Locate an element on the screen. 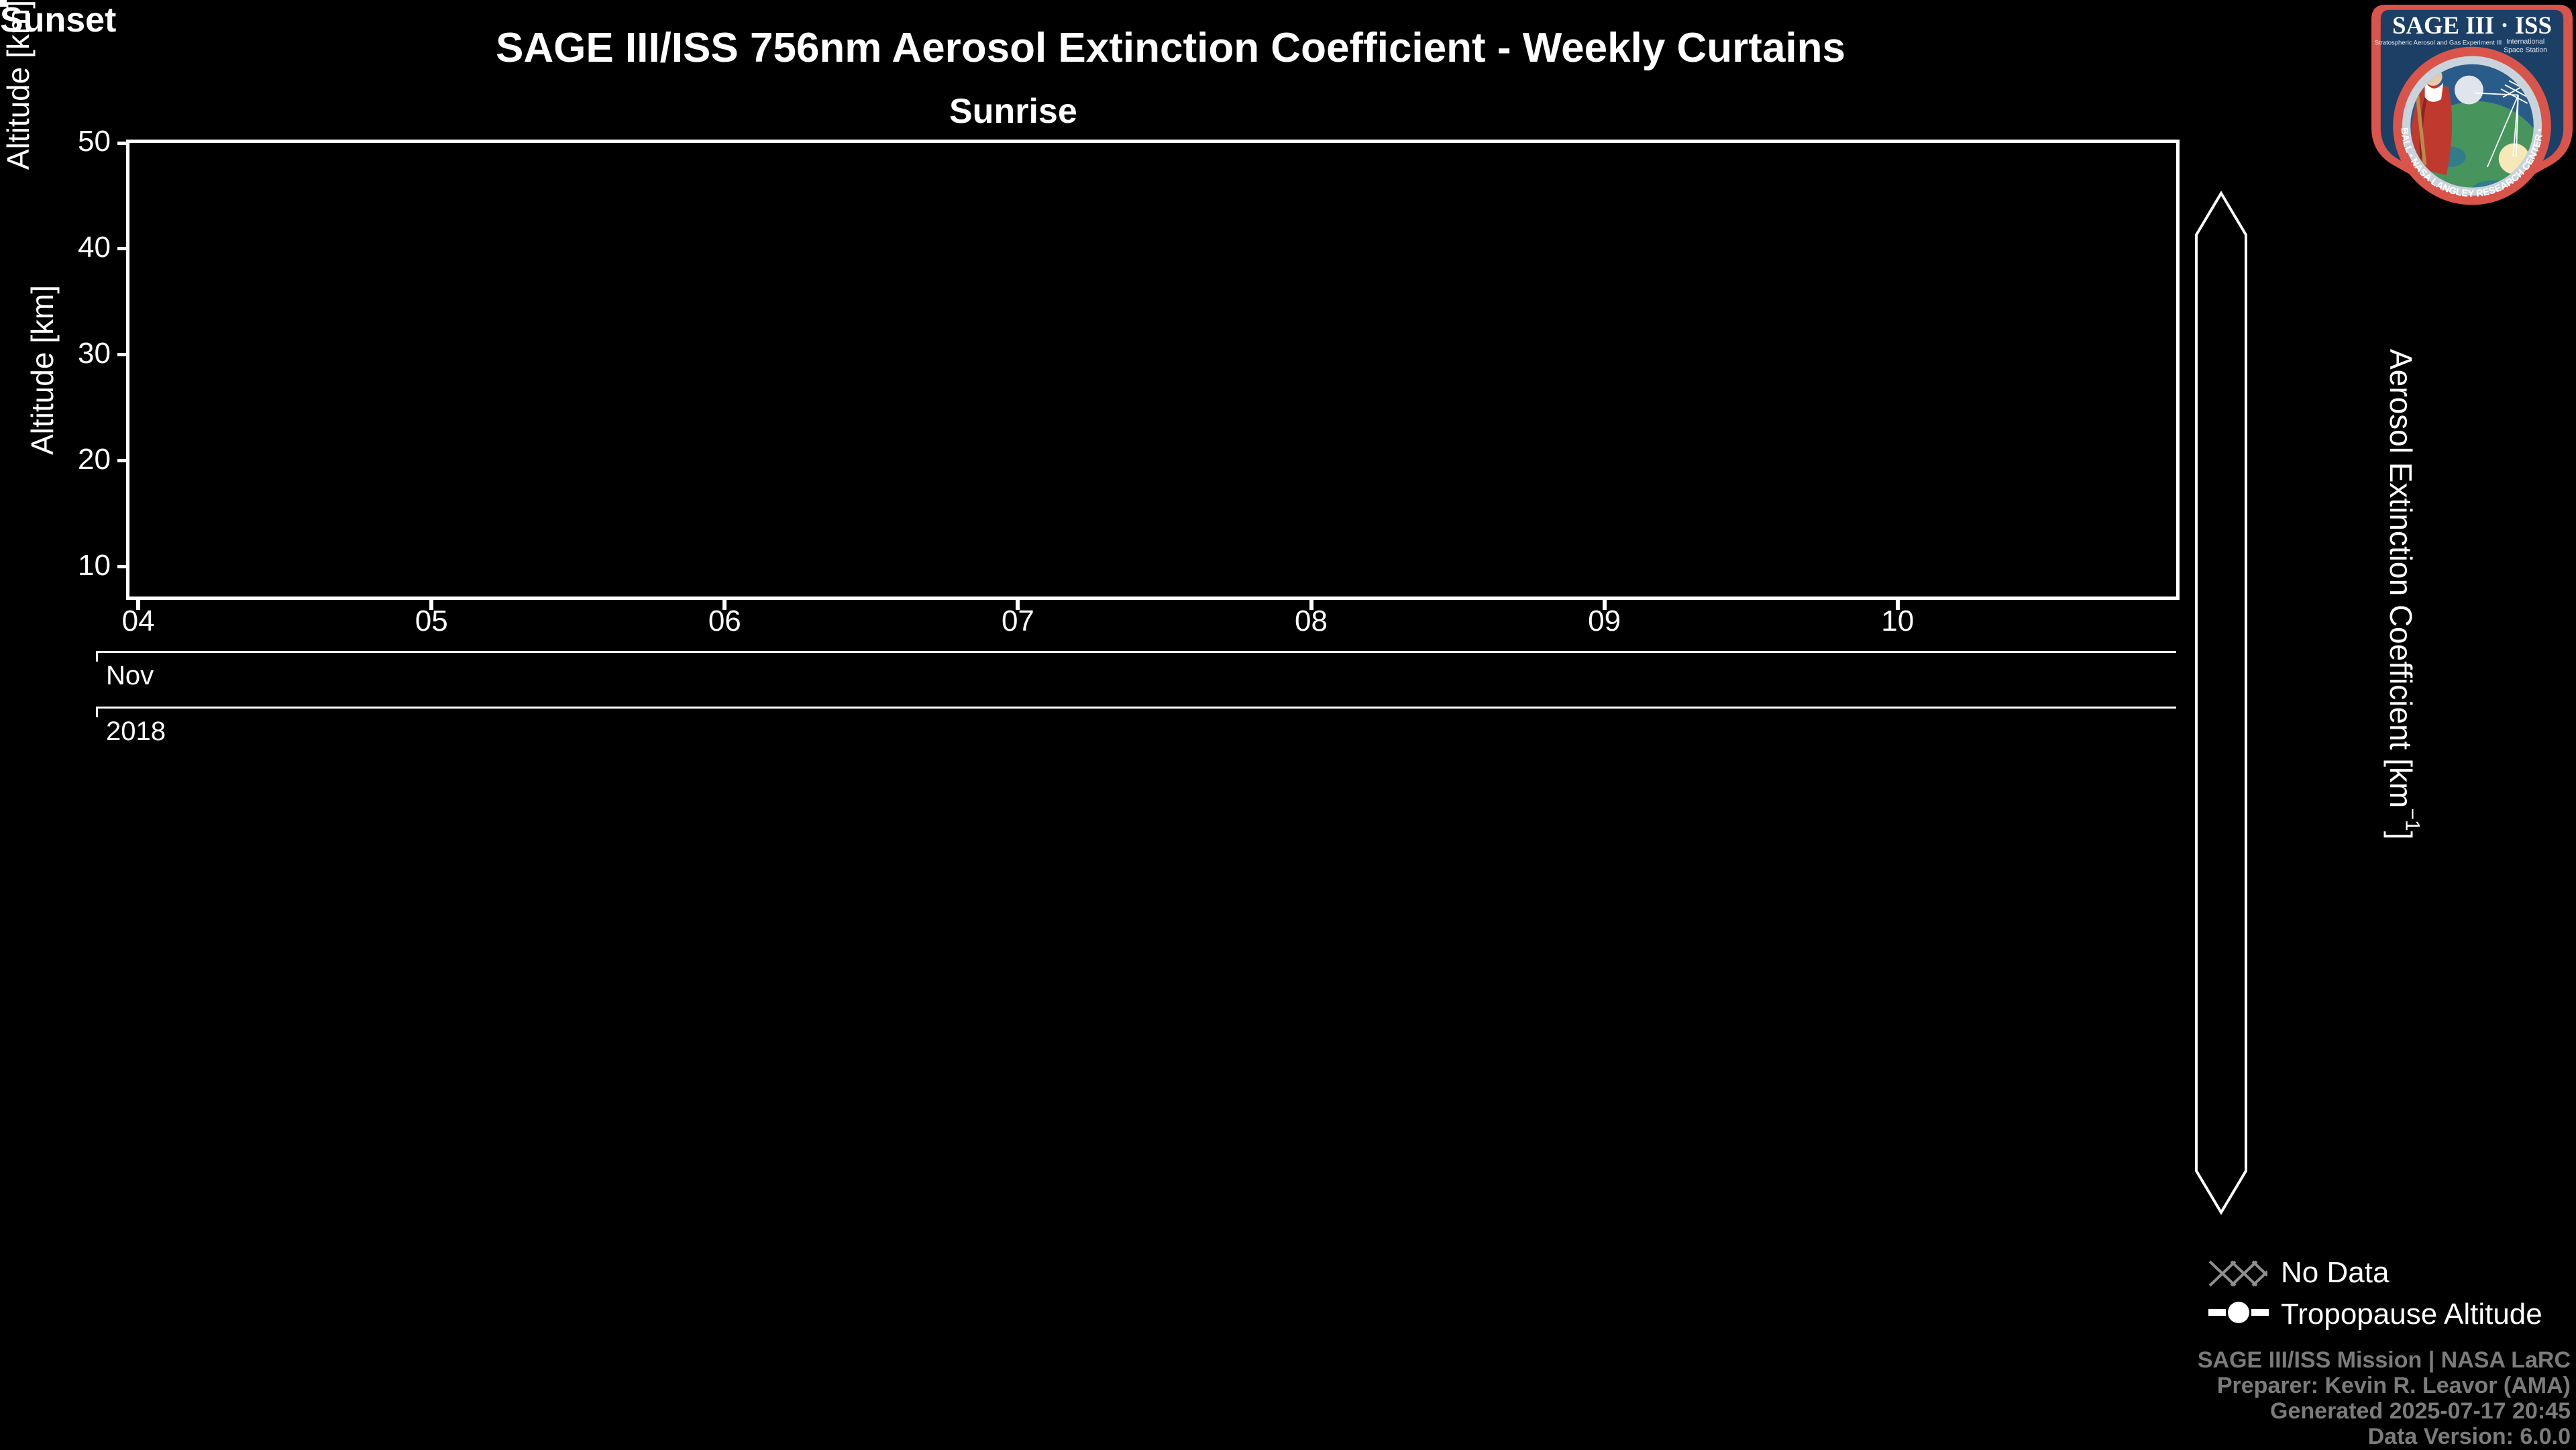  colorbar is located at coordinates (2221, 703).